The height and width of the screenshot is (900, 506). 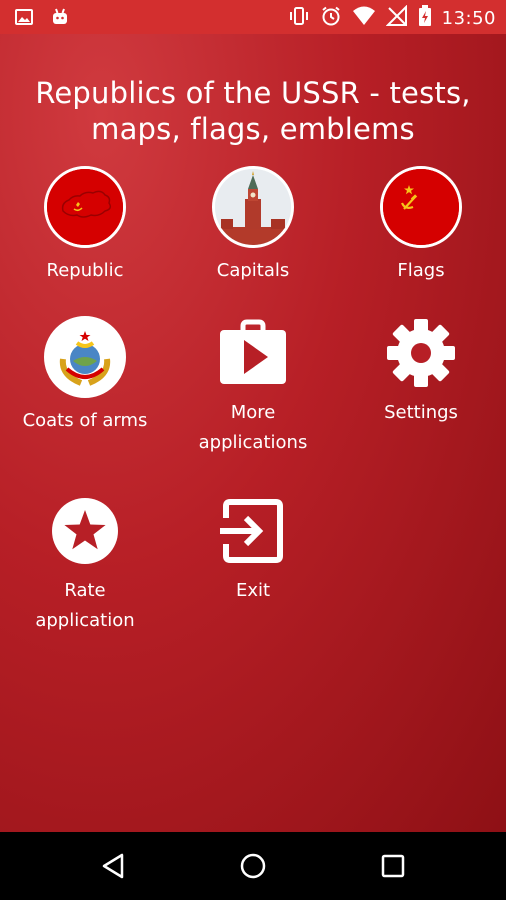 What do you see at coordinates (396, 18) in the screenshot?
I see `no-signal-icon` at bounding box center [396, 18].